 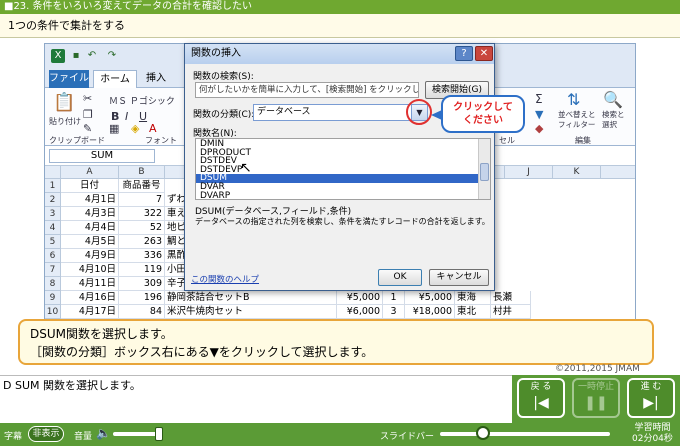 I want to click on speaker-icon: 🔈, so click(x=103, y=433).